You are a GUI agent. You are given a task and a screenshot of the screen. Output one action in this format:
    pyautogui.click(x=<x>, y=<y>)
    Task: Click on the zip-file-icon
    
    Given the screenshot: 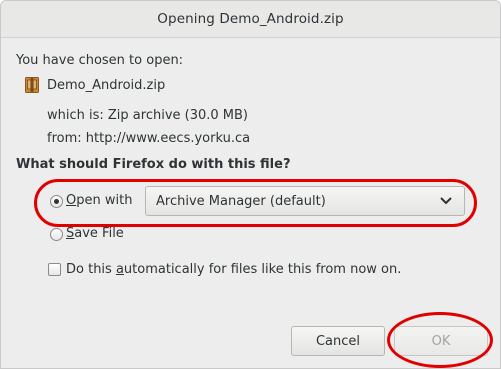 What is the action you would take?
    pyautogui.click(x=32, y=85)
    